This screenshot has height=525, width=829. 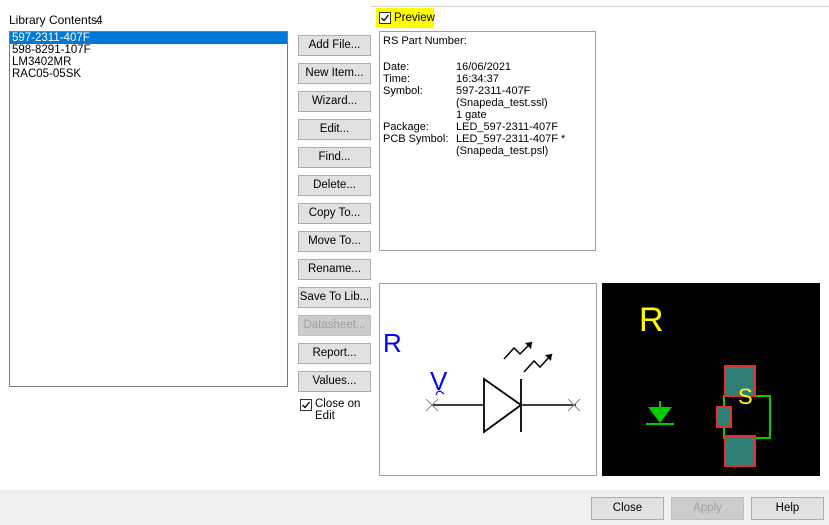 I want to click on time-label: Time:, so click(x=397, y=79).